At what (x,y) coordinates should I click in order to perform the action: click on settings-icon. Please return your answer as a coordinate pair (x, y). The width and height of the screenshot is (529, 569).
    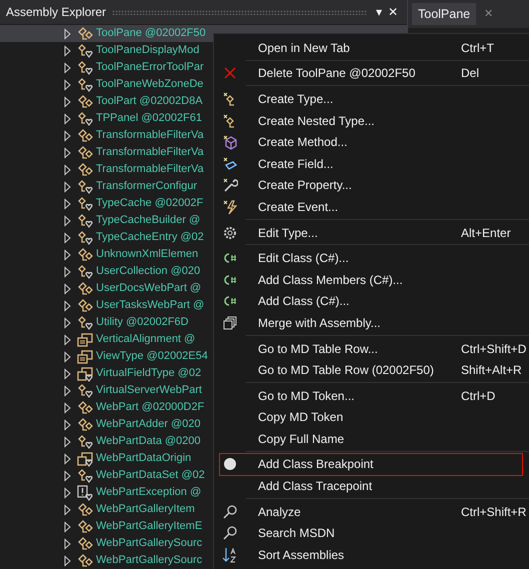
    Looking at the image, I should click on (230, 232).